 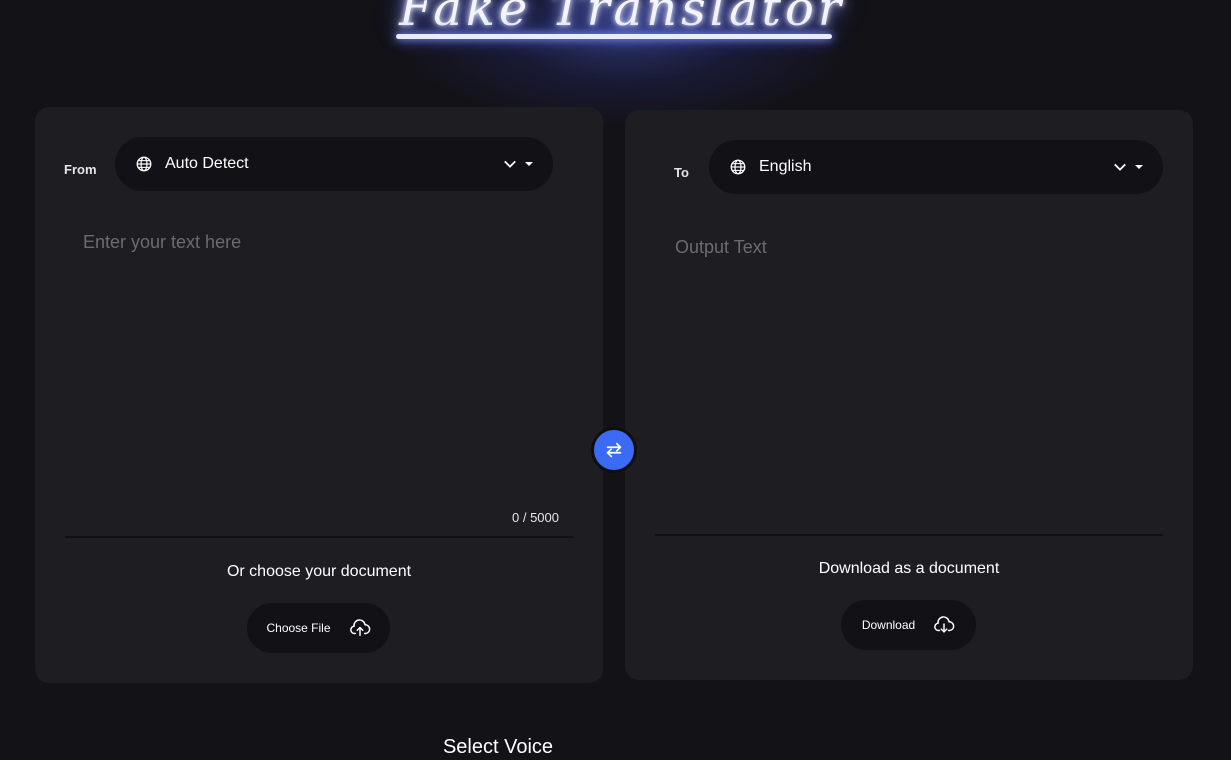 What do you see at coordinates (328, 367) in the screenshot?
I see `source-text-input` at bounding box center [328, 367].